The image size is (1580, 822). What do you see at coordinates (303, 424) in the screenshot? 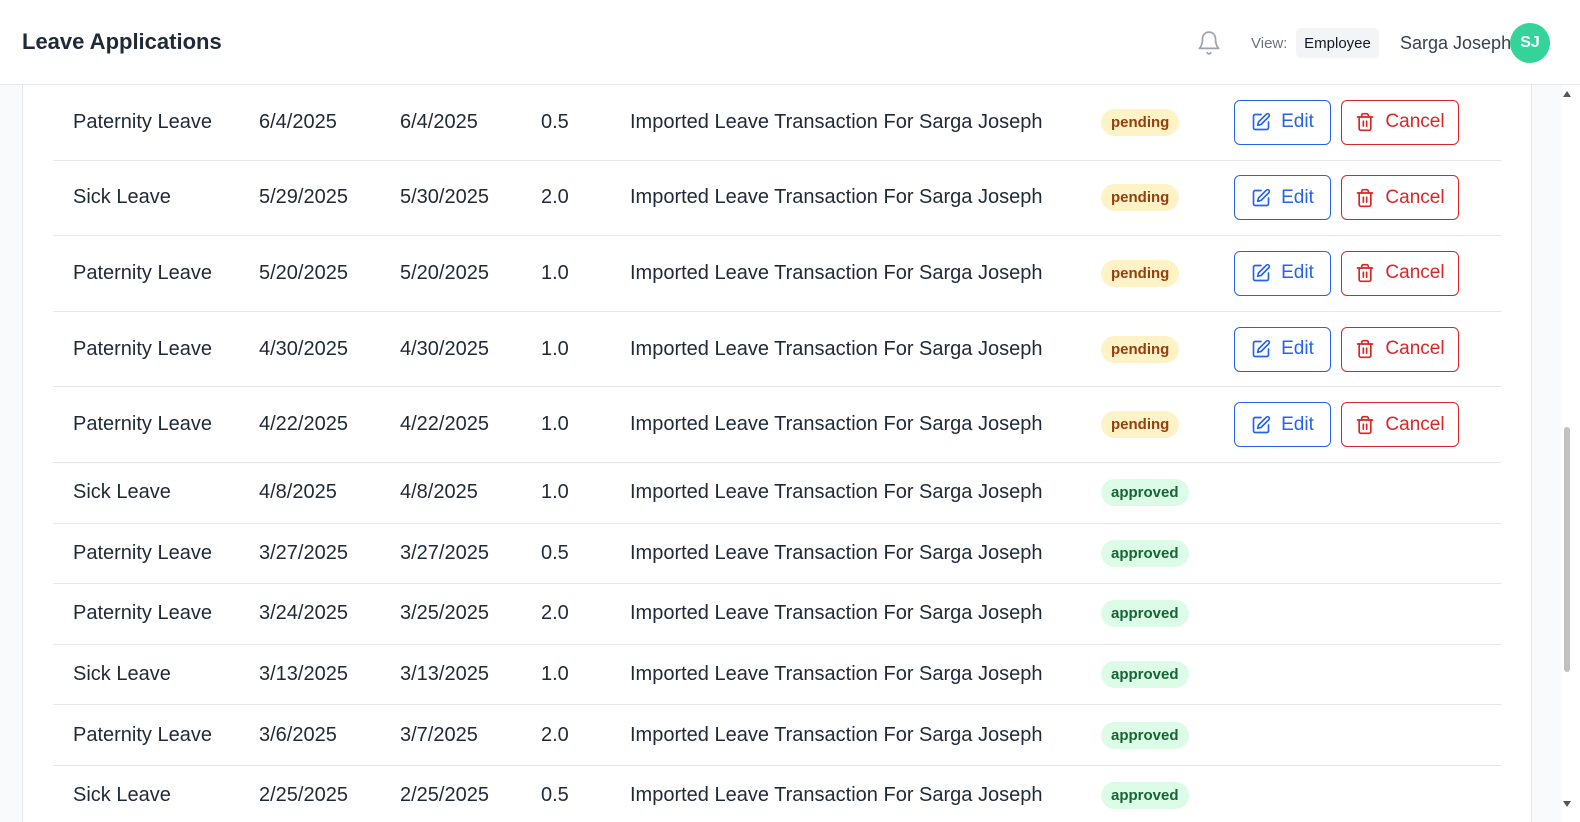
I see `start-date: 4/22/2025` at bounding box center [303, 424].